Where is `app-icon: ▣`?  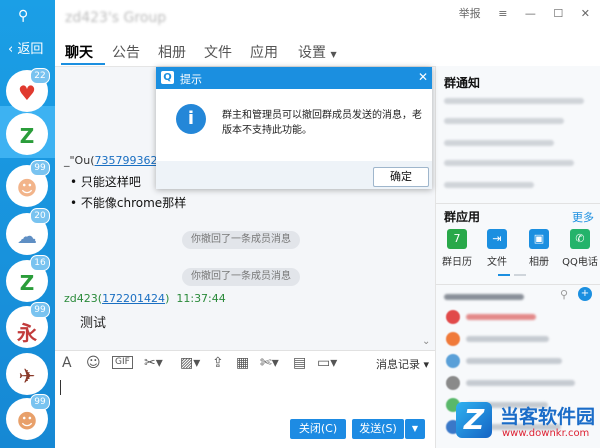 app-icon: ▣ is located at coordinates (539, 239).